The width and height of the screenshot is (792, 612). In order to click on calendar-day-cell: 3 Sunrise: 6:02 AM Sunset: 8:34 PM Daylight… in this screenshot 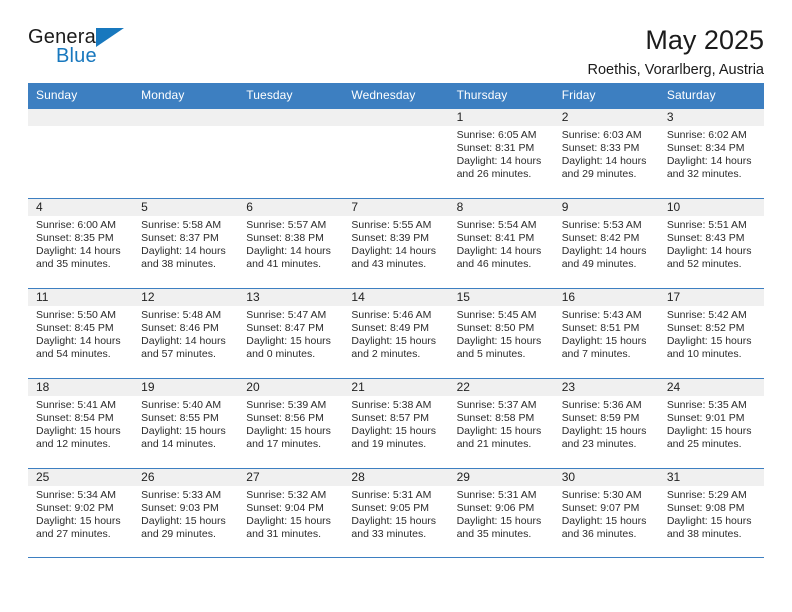, I will do `click(711, 153)`.